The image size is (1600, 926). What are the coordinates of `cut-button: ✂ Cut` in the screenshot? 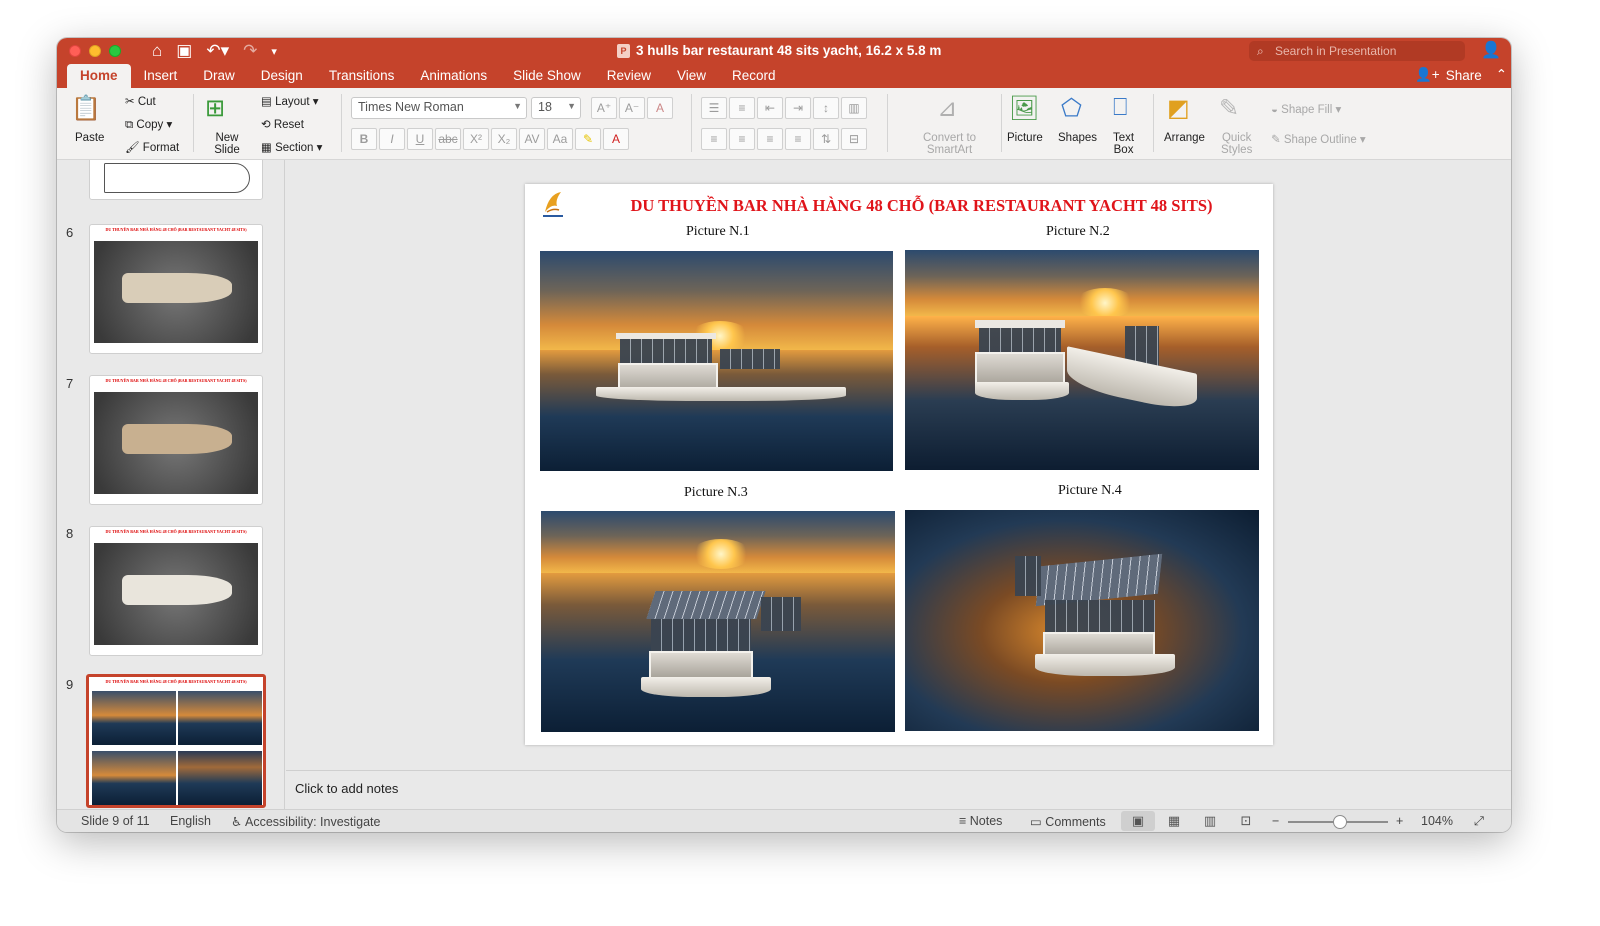 It's located at (140, 101).